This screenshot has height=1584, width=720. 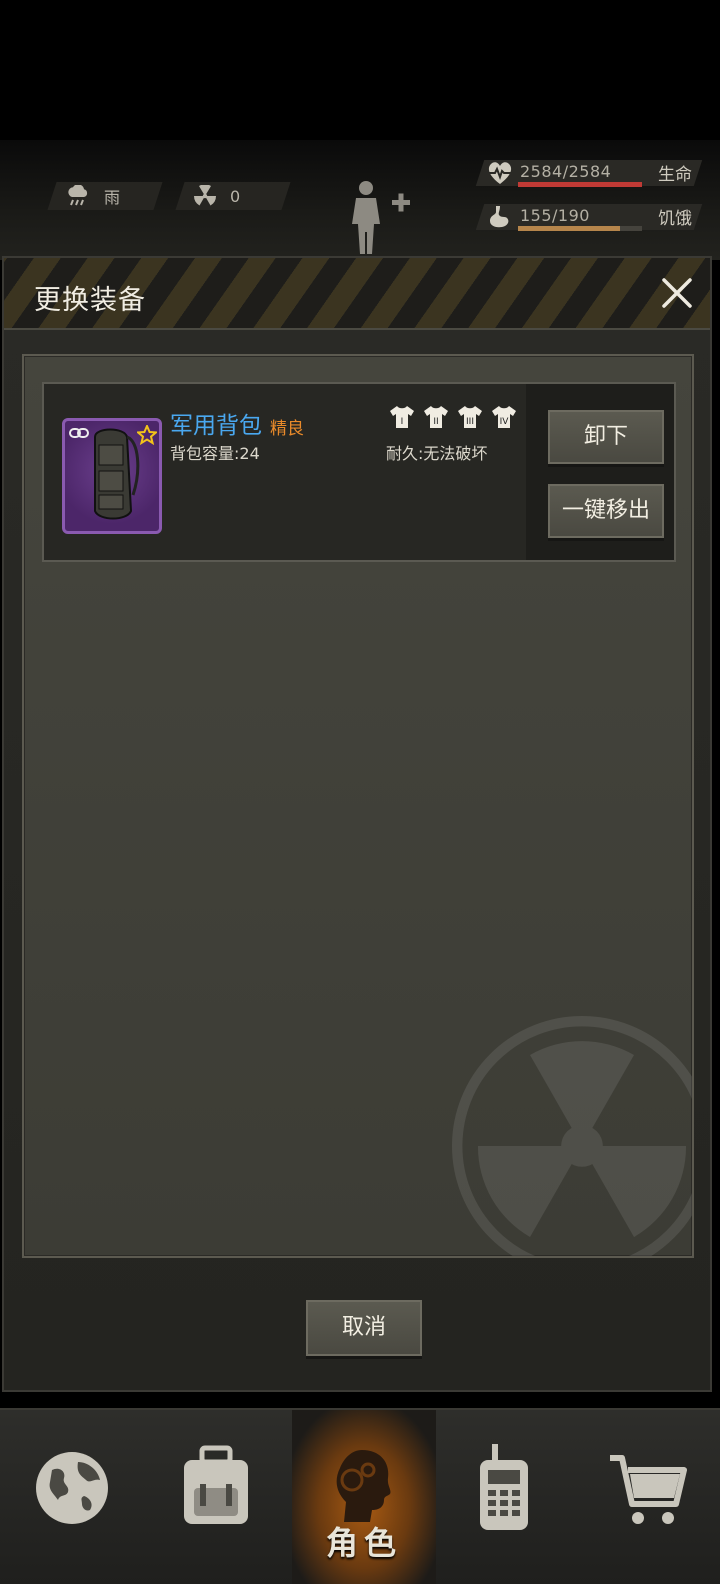 I want to click on stomach-icon, so click(x=499, y=217).